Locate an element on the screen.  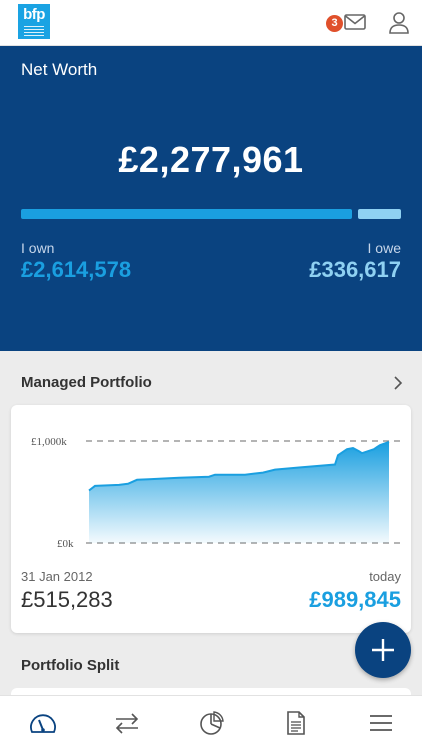
nav-documents is located at coordinates (295, 723).